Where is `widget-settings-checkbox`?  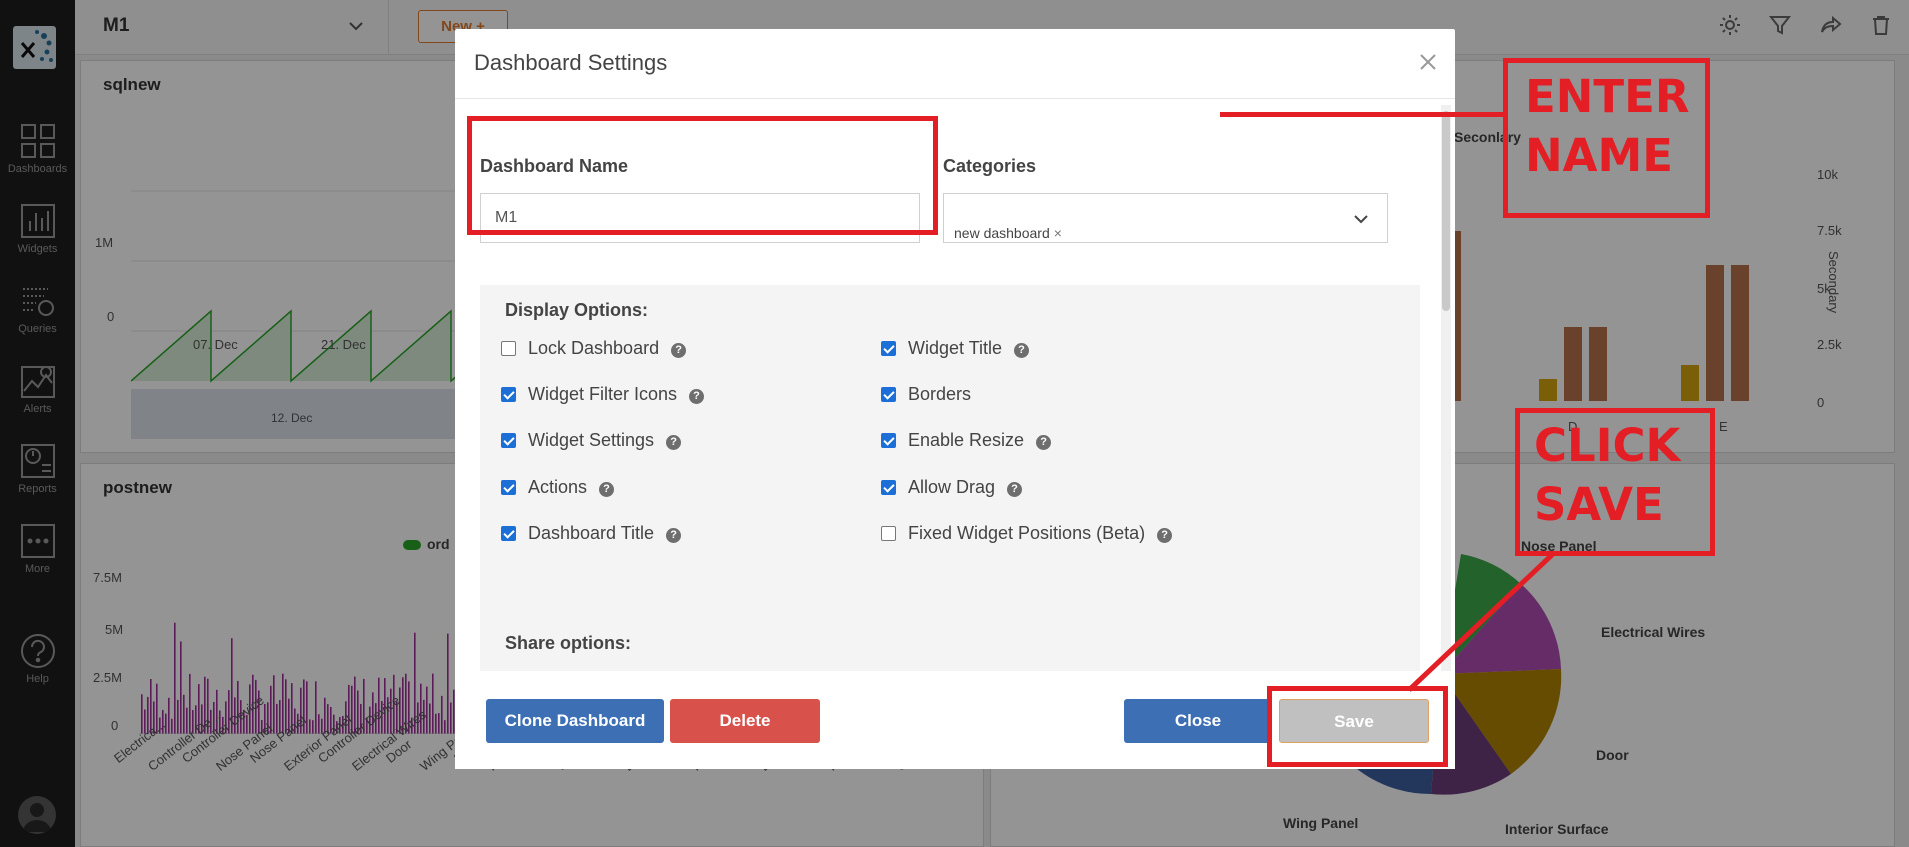 widget-settings-checkbox is located at coordinates (508, 440).